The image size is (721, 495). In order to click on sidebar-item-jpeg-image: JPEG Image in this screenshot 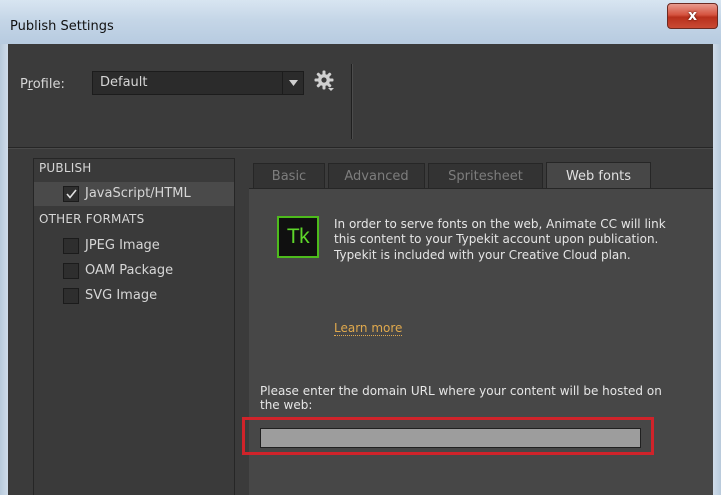, I will do `click(134, 246)`.